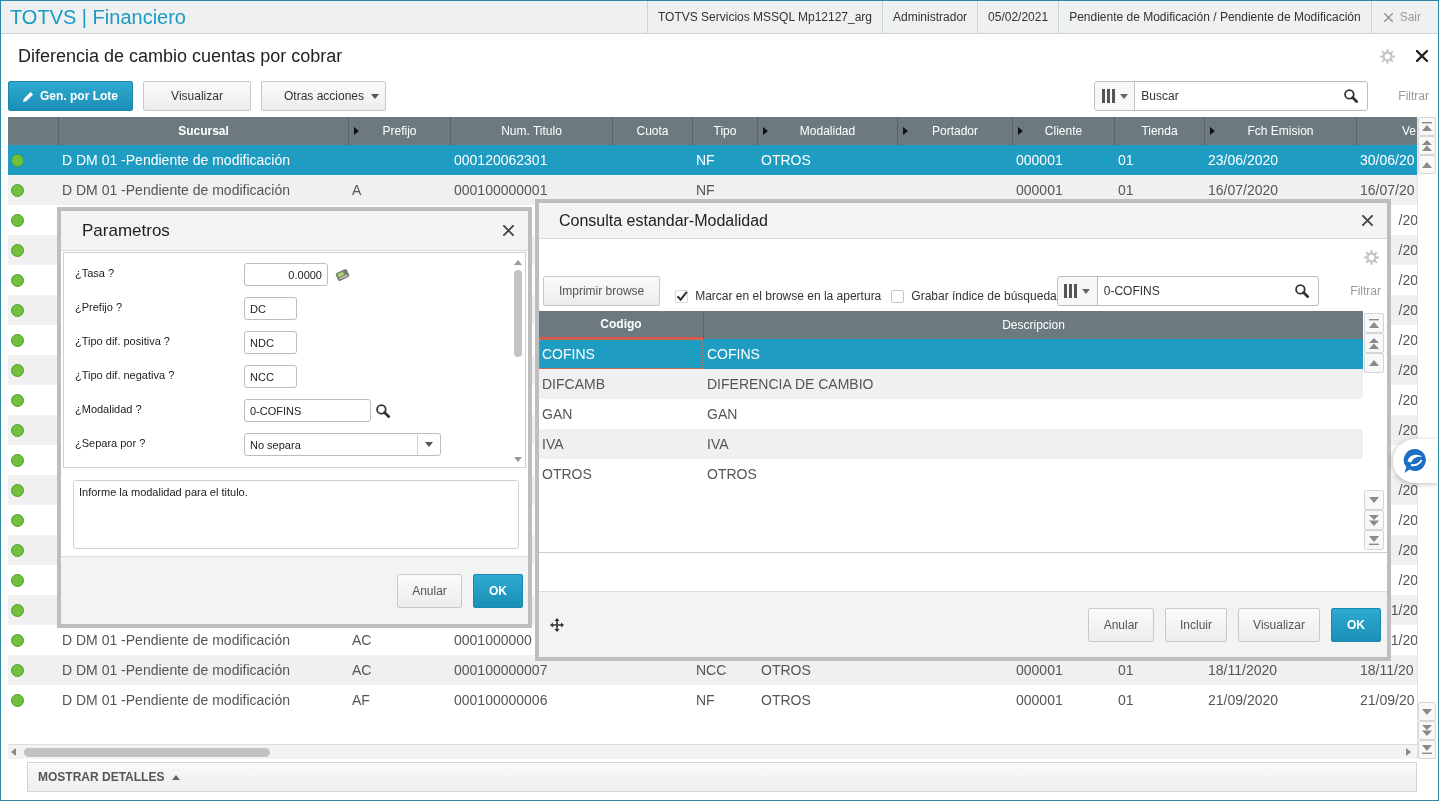  What do you see at coordinates (342, 444) in the screenshot?
I see `dropdown: No separa` at bounding box center [342, 444].